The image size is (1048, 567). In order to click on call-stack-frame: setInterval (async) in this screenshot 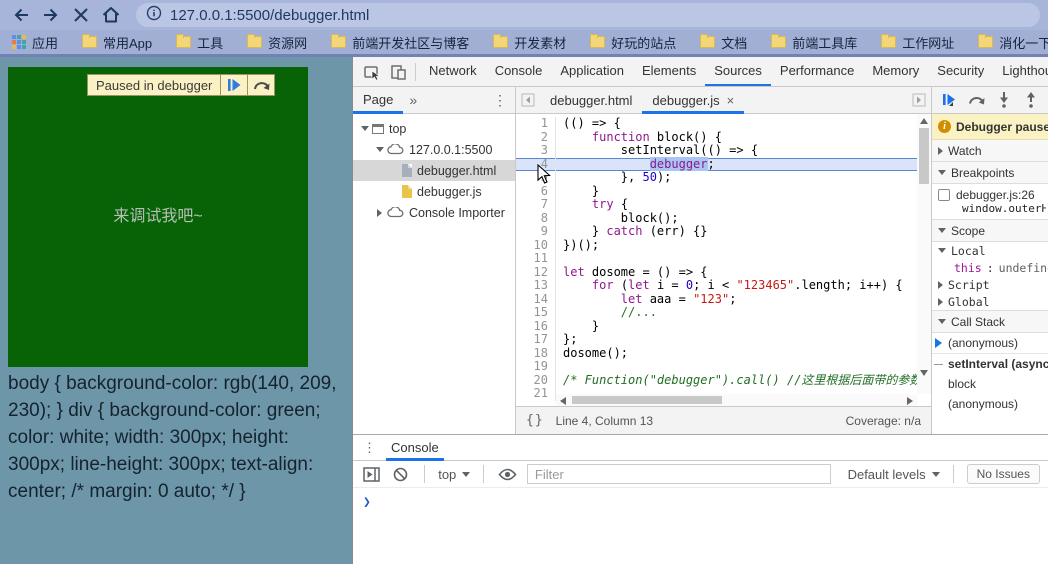, I will do `click(990, 363)`.